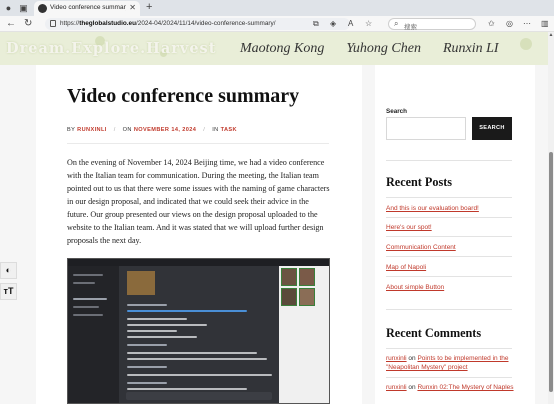 The width and height of the screenshot is (554, 404). Describe the element at coordinates (409, 227) in the screenshot. I see `recent-post-link: Here's our spot!` at that location.